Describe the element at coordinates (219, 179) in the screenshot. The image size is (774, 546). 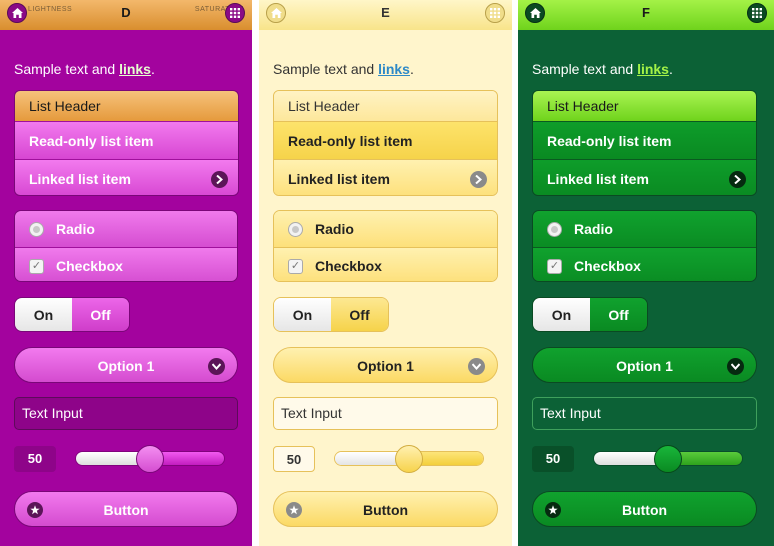
I see `chevron-right-icon` at that location.